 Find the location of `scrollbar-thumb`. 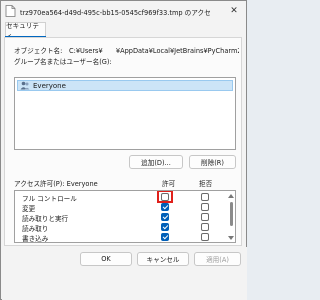

scrollbar-thumb is located at coordinates (231, 214).